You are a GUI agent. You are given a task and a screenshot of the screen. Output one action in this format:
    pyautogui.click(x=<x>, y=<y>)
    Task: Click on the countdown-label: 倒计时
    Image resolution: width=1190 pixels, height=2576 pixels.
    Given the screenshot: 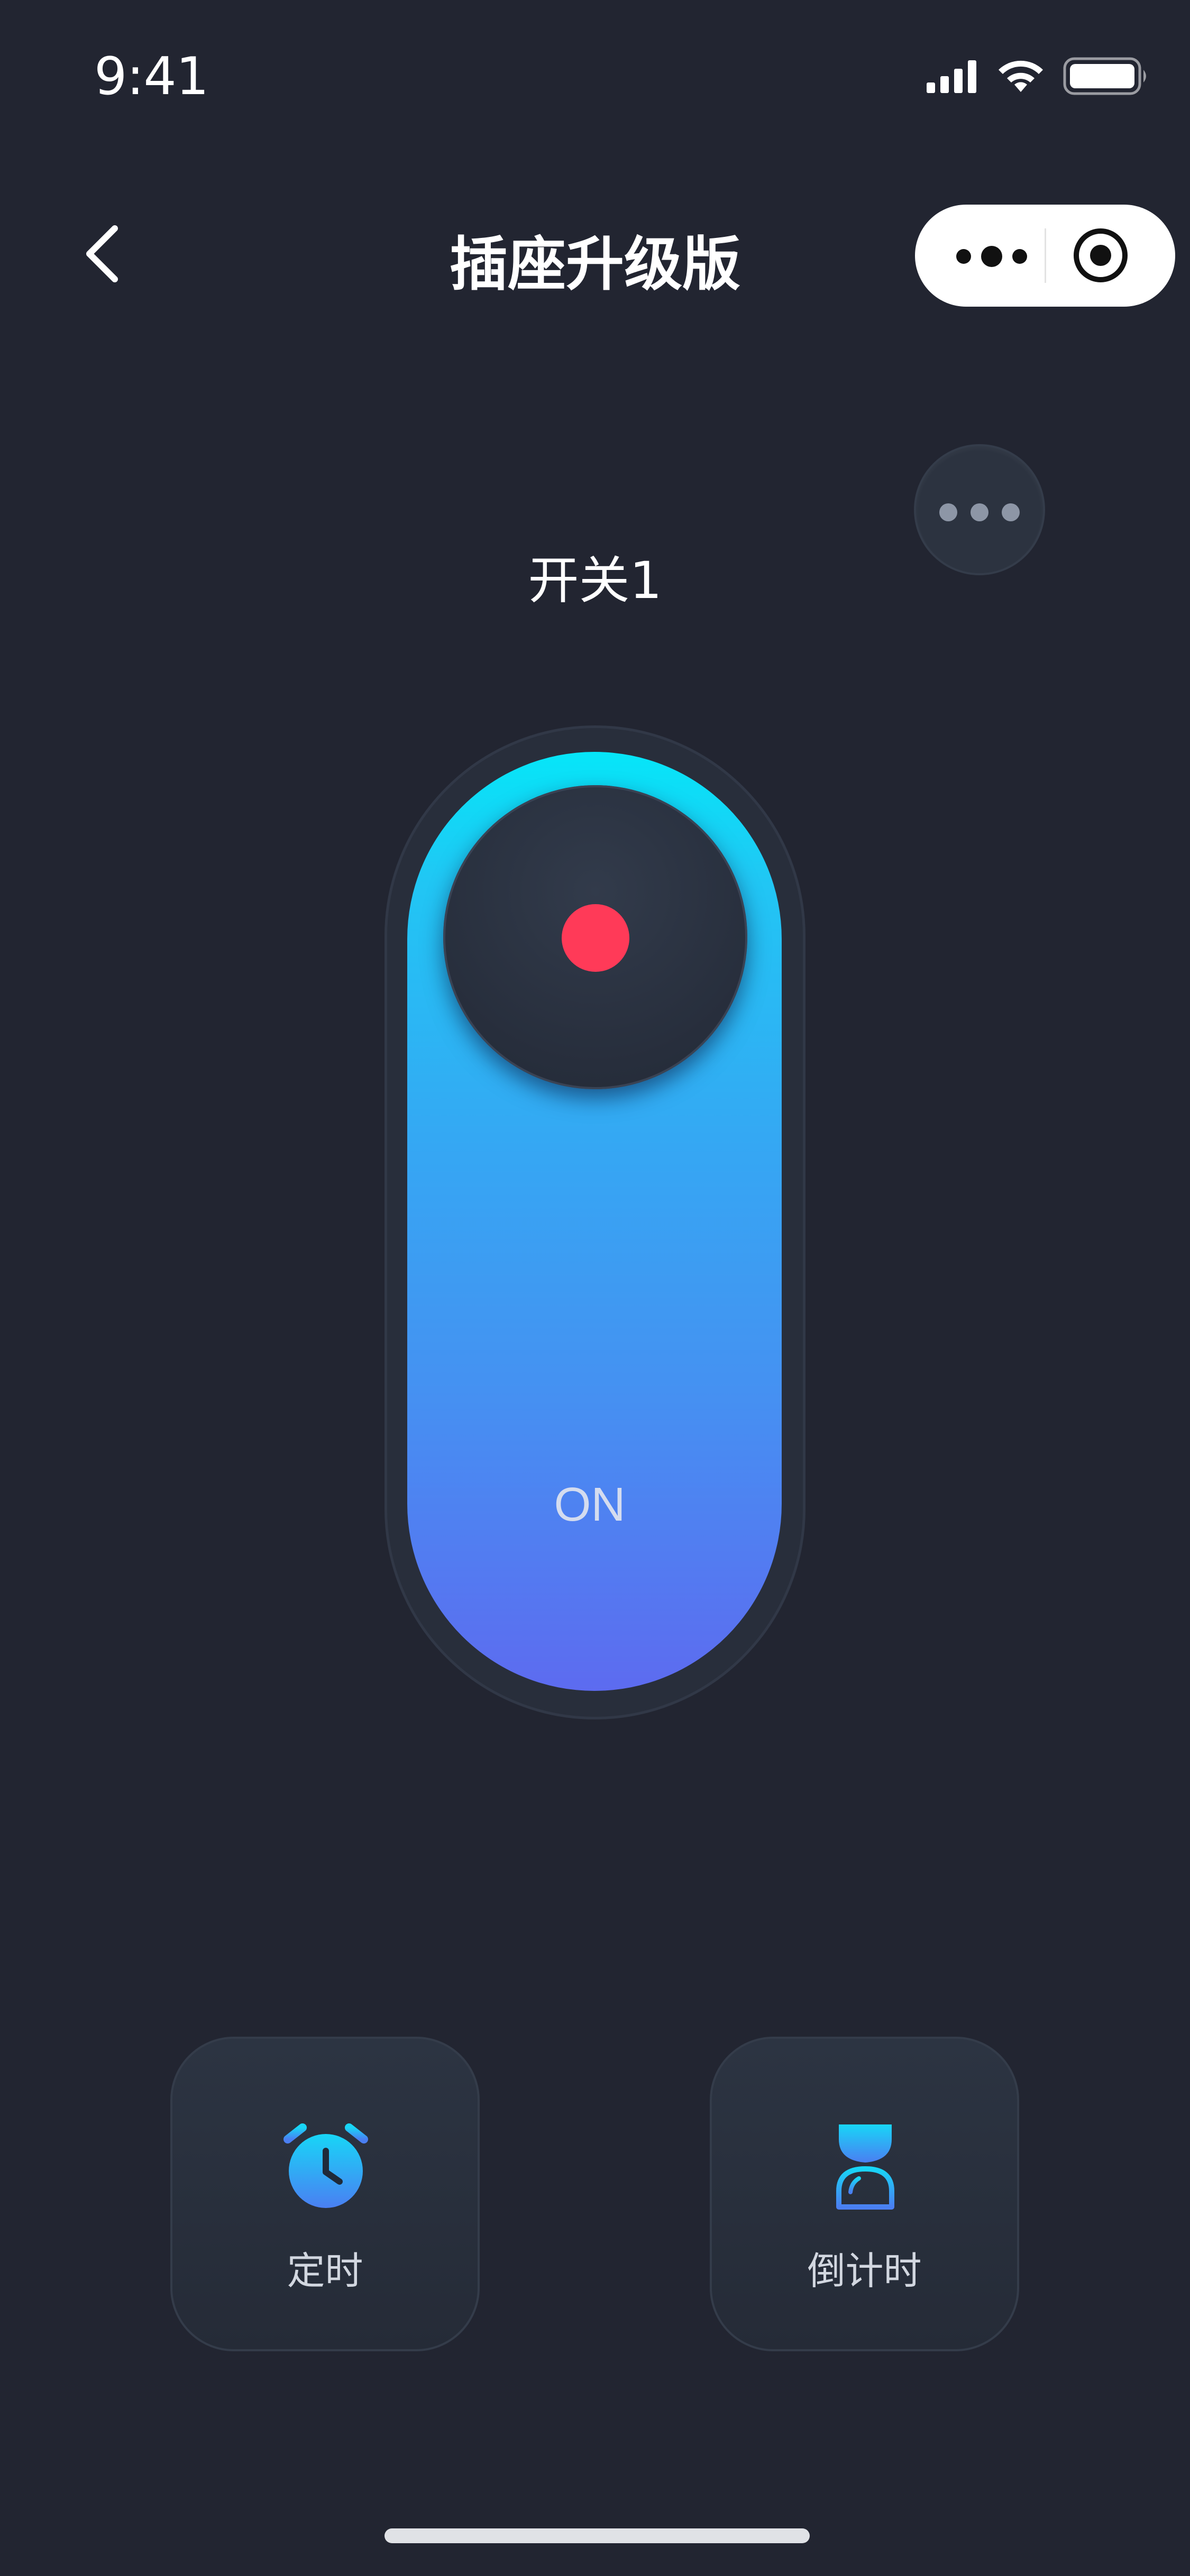 What is the action you would take?
    pyautogui.click(x=864, y=2271)
    